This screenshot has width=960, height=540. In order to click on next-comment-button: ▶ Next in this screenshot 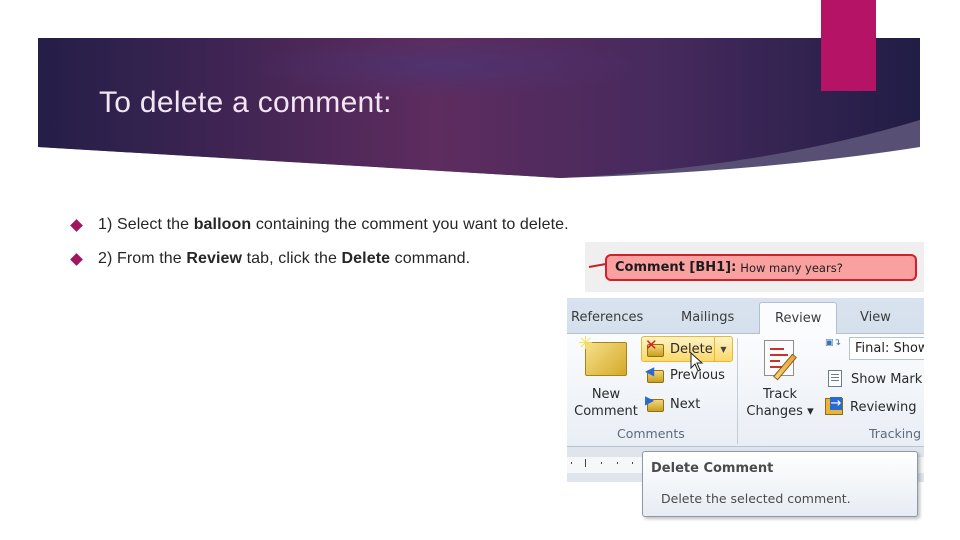, I will do `click(673, 403)`.